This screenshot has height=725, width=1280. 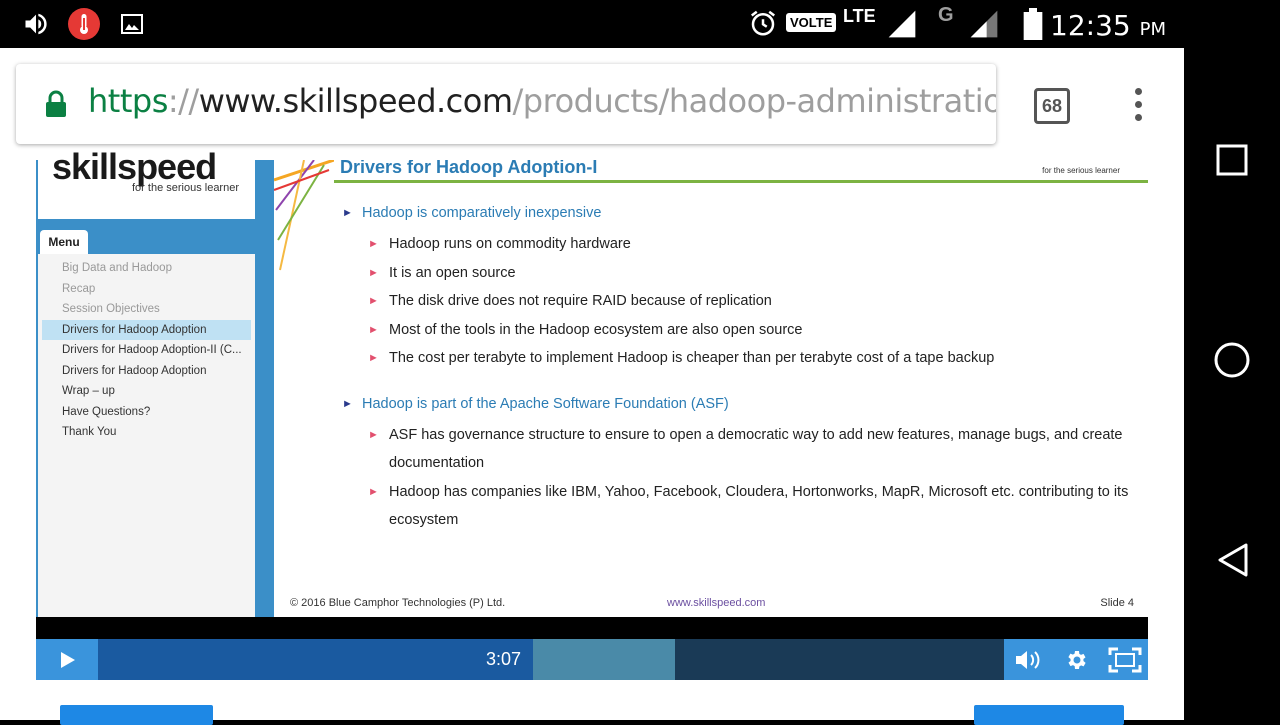 What do you see at coordinates (304, 215) in the screenshot?
I see `slide-decoration` at bounding box center [304, 215].